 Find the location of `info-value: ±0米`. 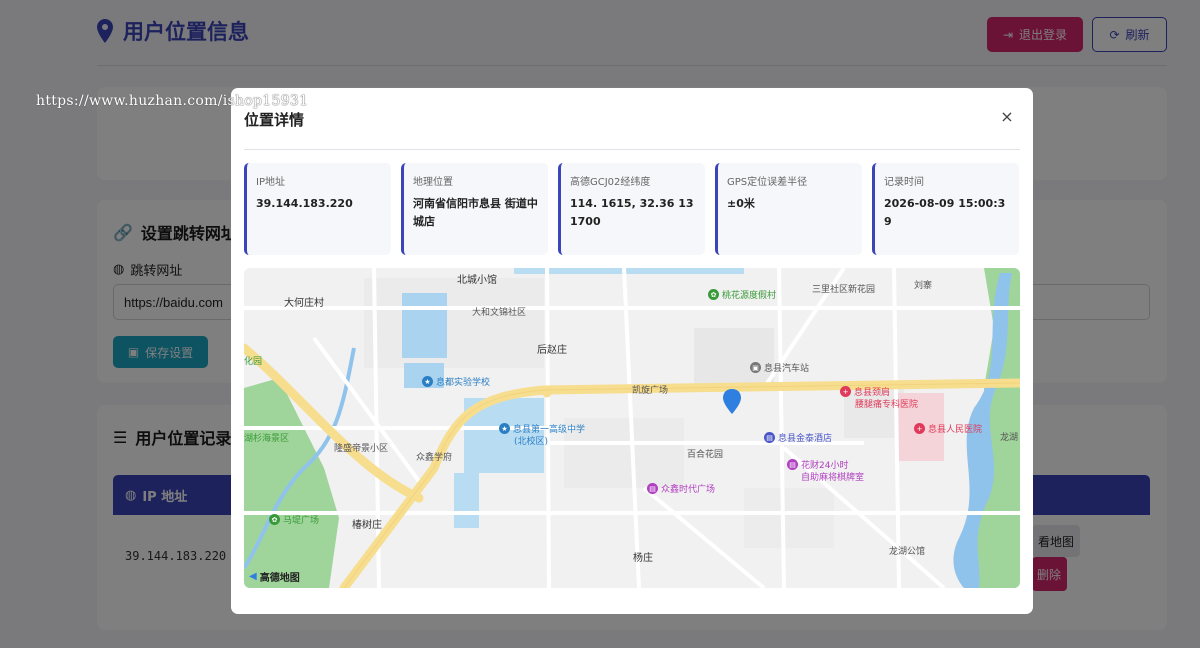

info-value: ±0米 is located at coordinates (741, 203).